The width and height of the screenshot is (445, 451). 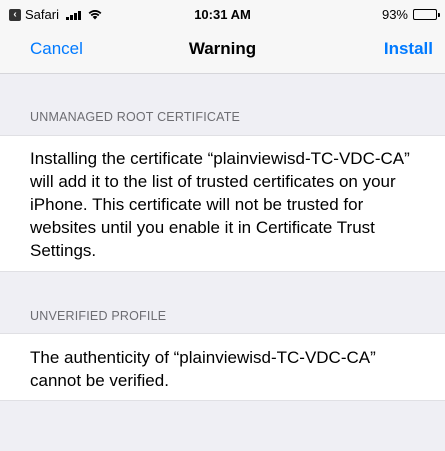 I want to click on cancel-button: Cancel, so click(x=56, y=49).